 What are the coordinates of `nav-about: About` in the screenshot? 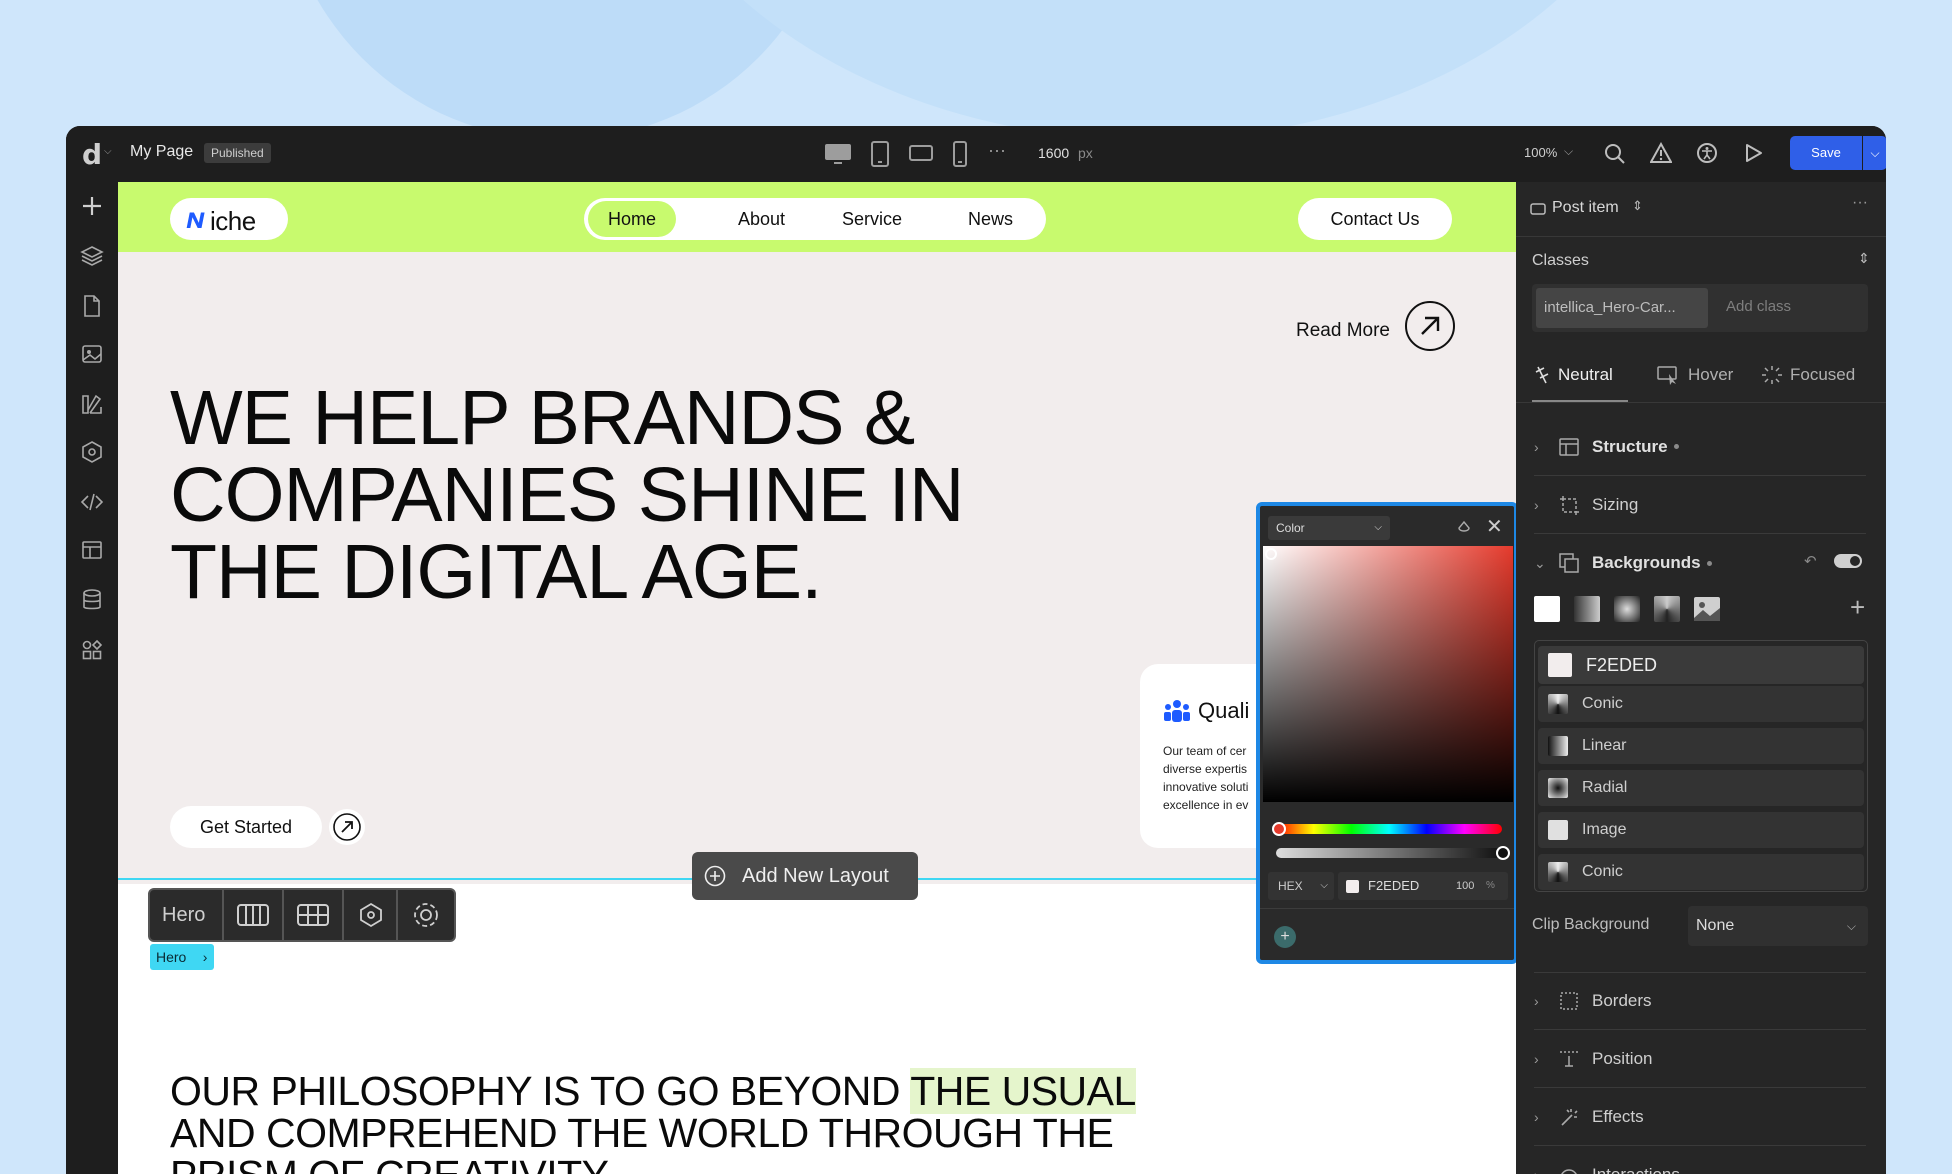 It's located at (761, 219).